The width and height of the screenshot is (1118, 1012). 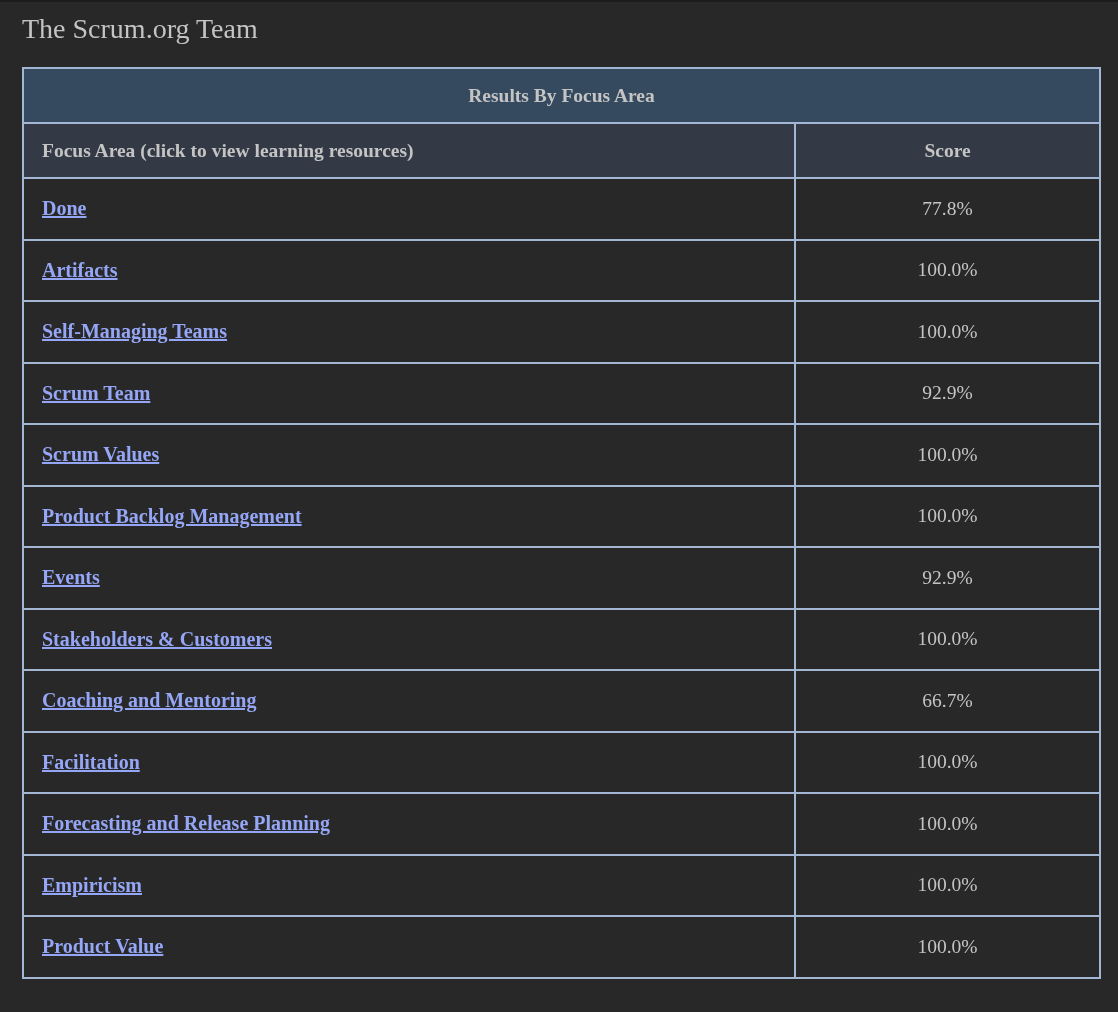 What do you see at coordinates (149, 700) in the screenshot?
I see `focus-area-link: Coaching and Mentoring` at bounding box center [149, 700].